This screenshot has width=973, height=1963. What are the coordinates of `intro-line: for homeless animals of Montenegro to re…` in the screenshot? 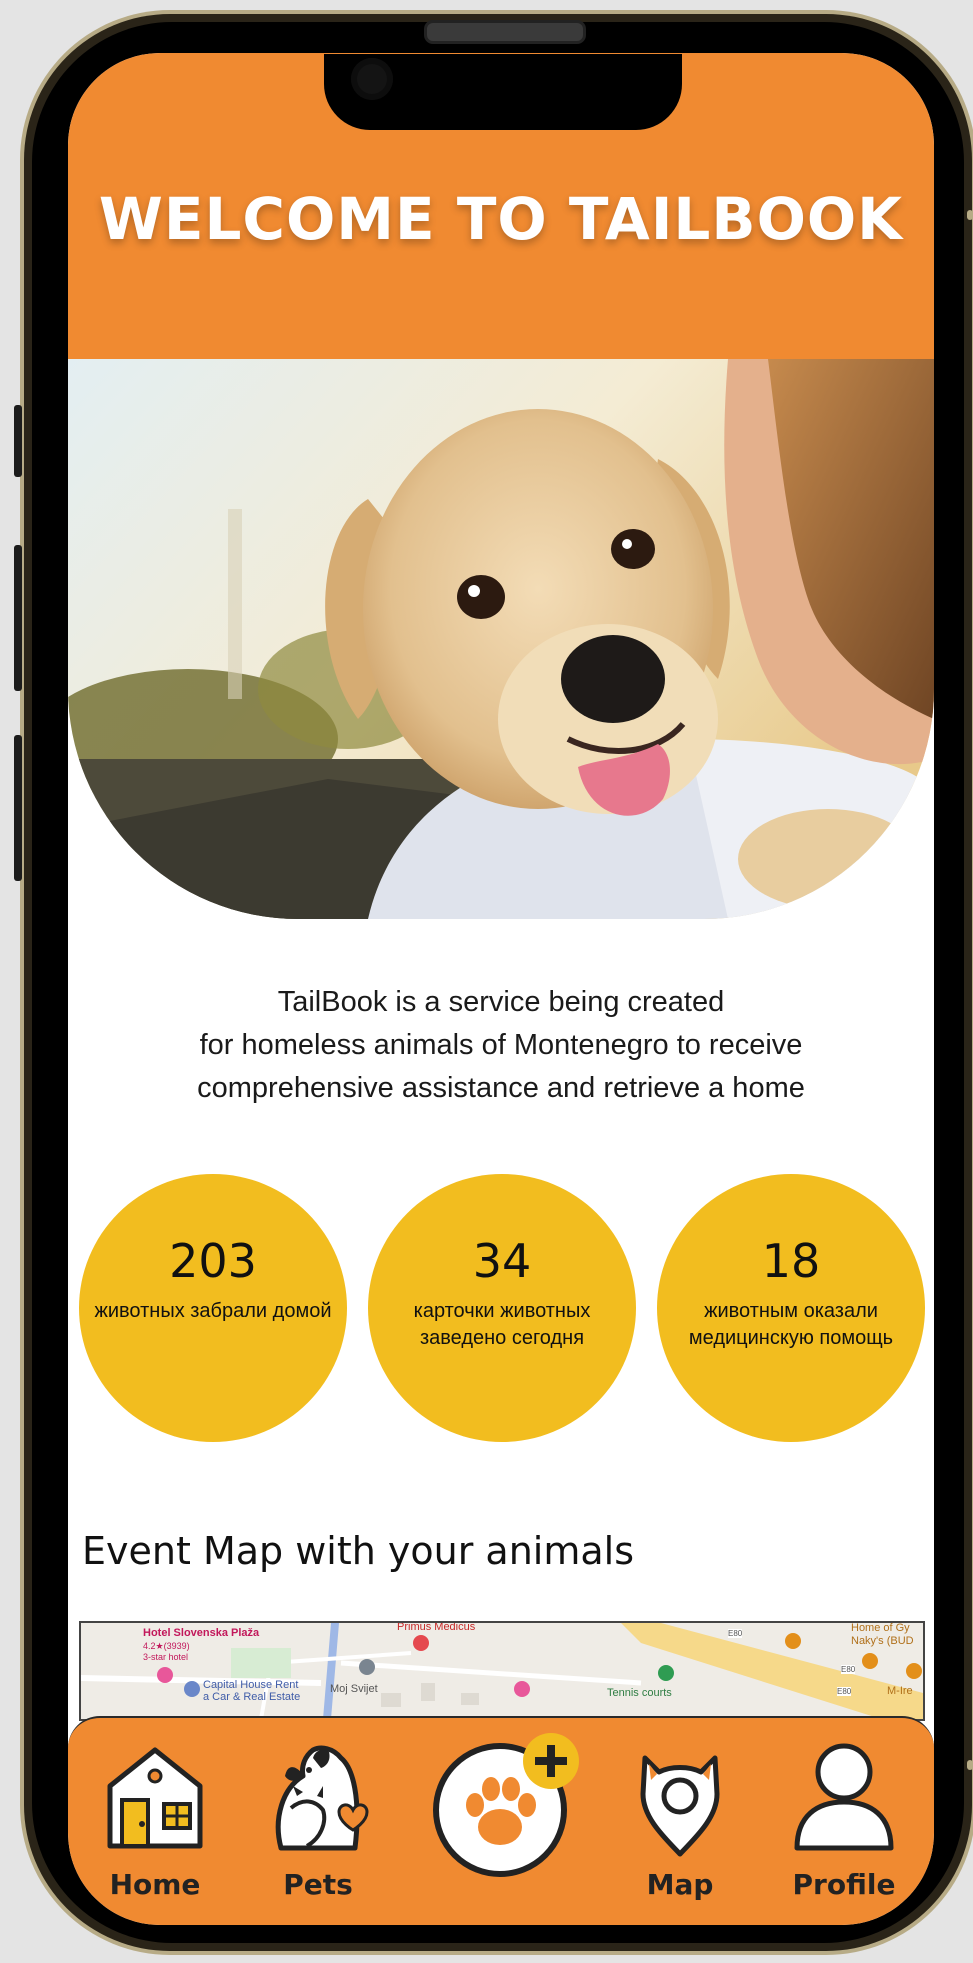 It's located at (501, 1045).